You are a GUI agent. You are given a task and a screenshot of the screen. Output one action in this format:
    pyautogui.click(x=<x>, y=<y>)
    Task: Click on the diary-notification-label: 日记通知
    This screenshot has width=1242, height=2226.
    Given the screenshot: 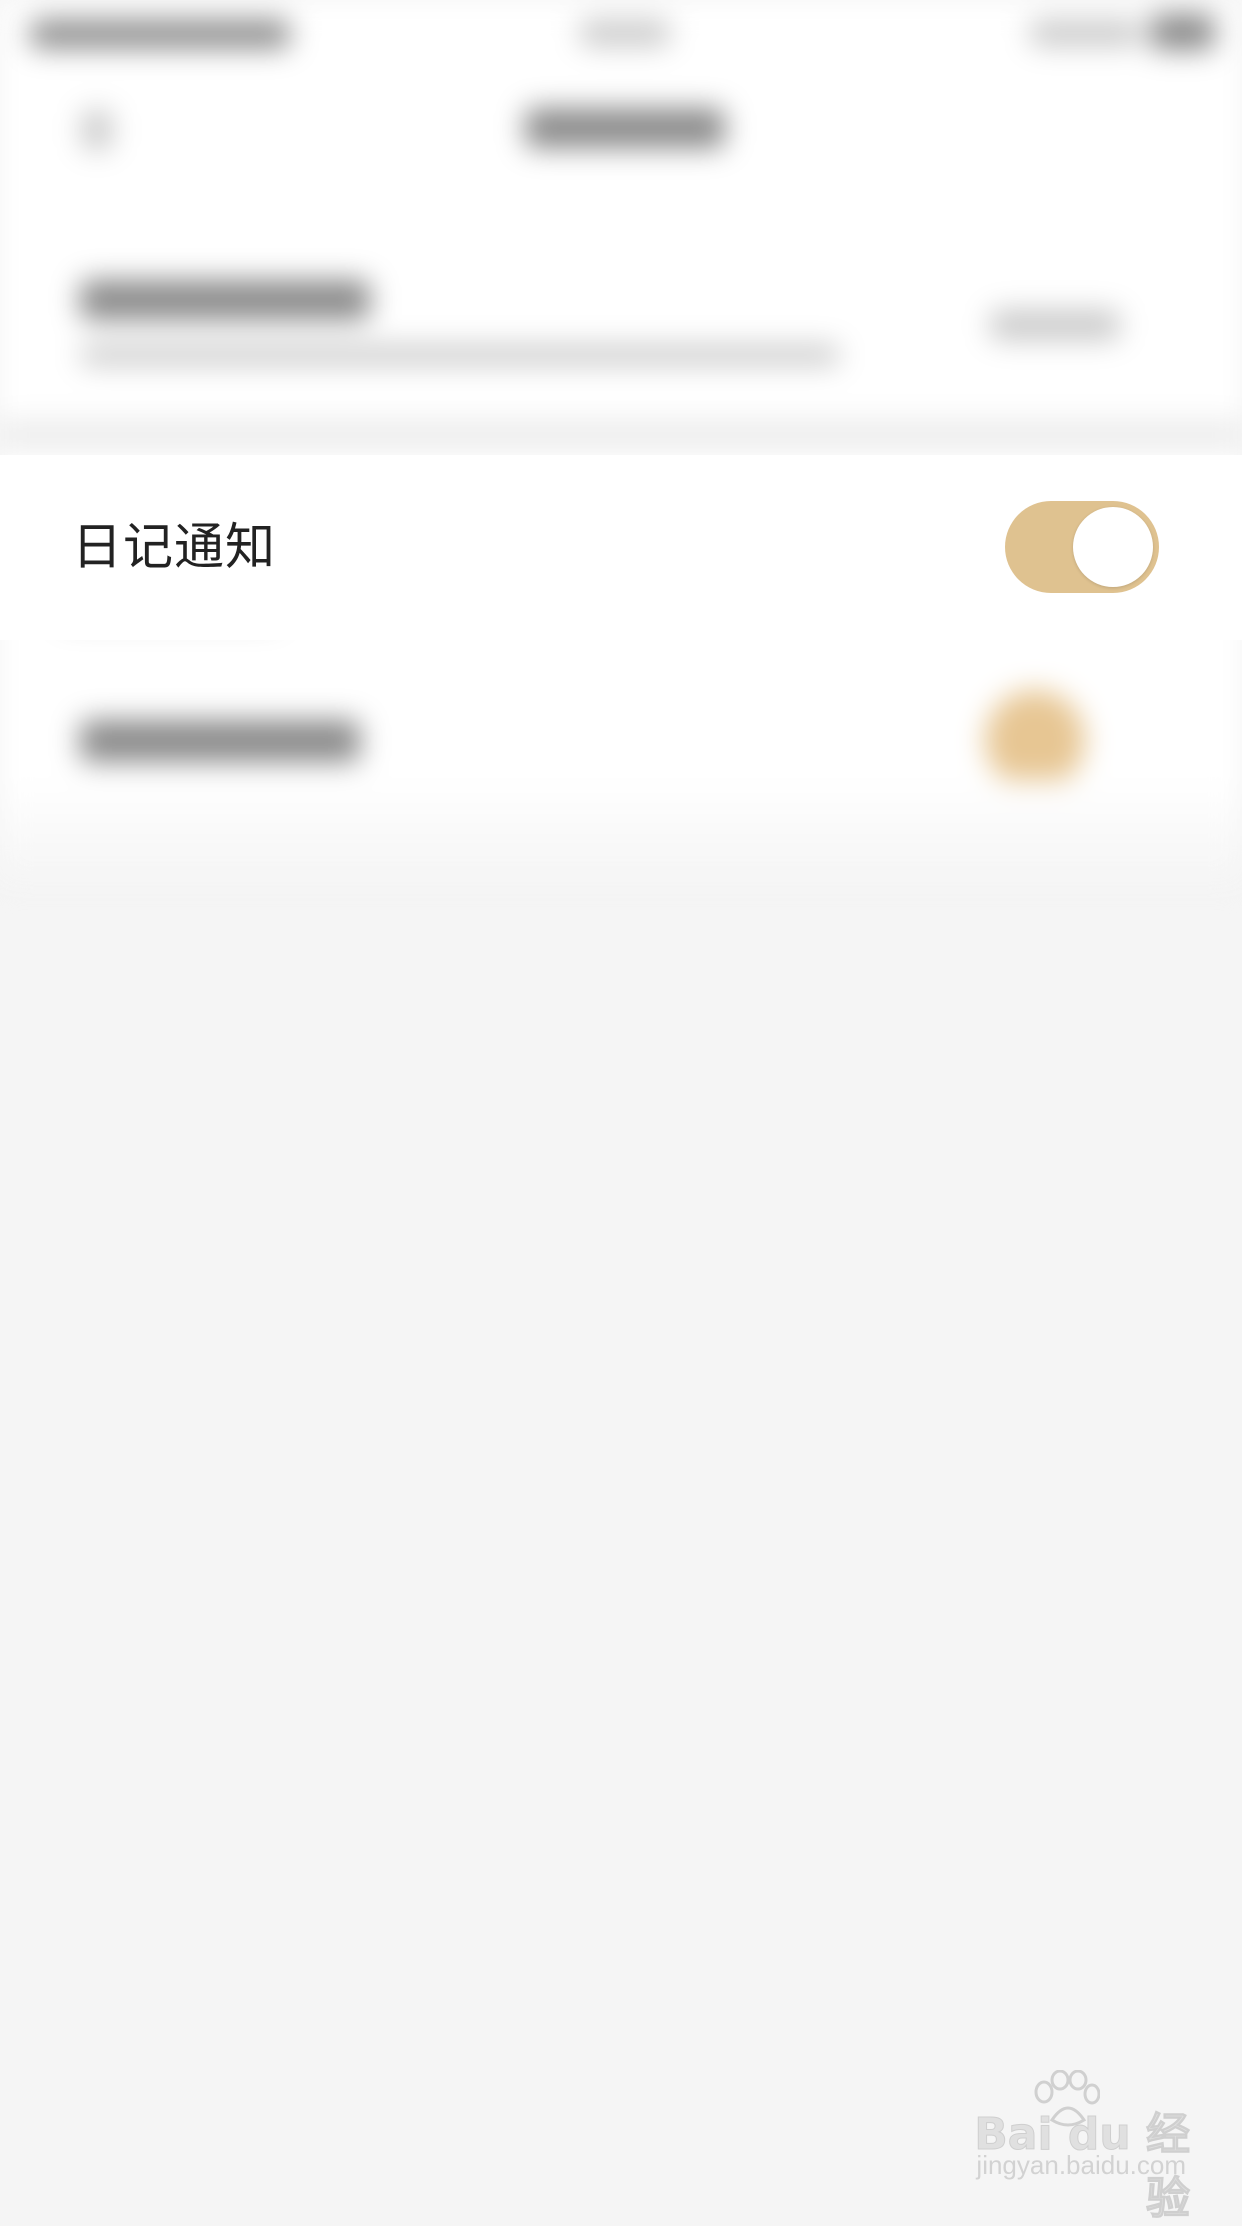 What is the action you would take?
    pyautogui.click(x=174, y=547)
    